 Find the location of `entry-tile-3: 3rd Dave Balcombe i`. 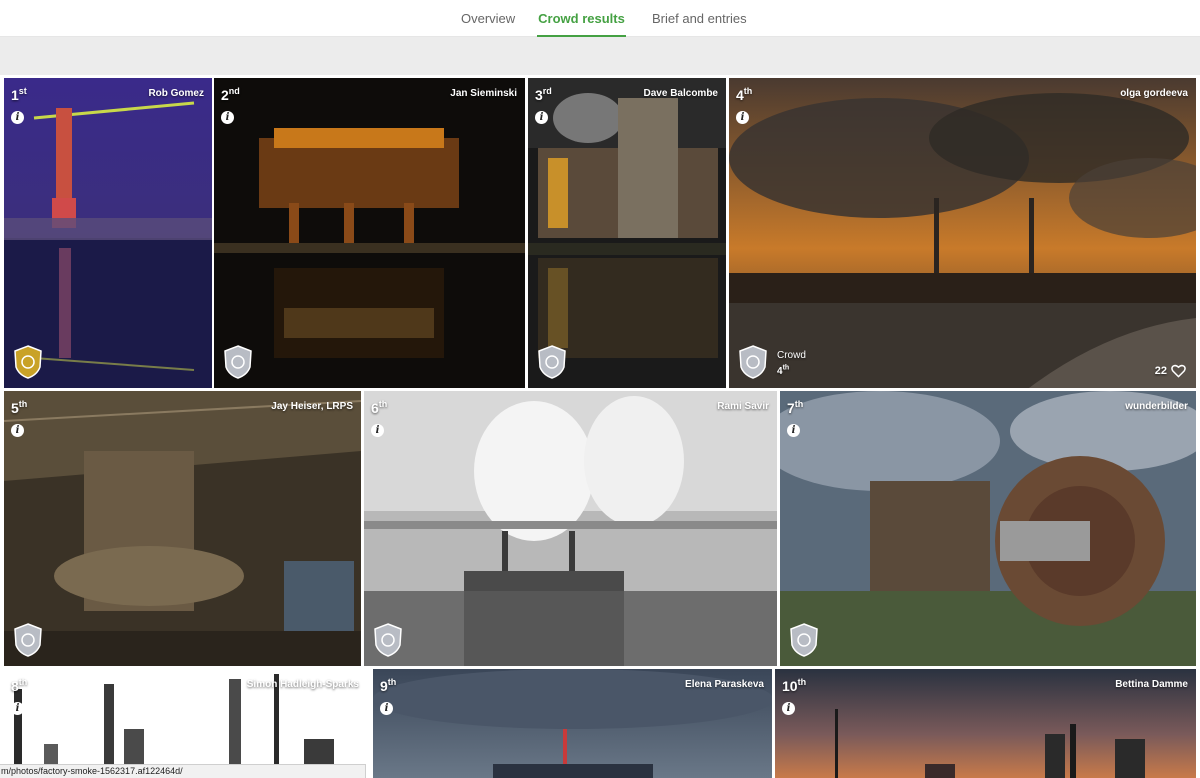

entry-tile-3: 3rd Dave Balcombe i is located at coordinates (627, 233).